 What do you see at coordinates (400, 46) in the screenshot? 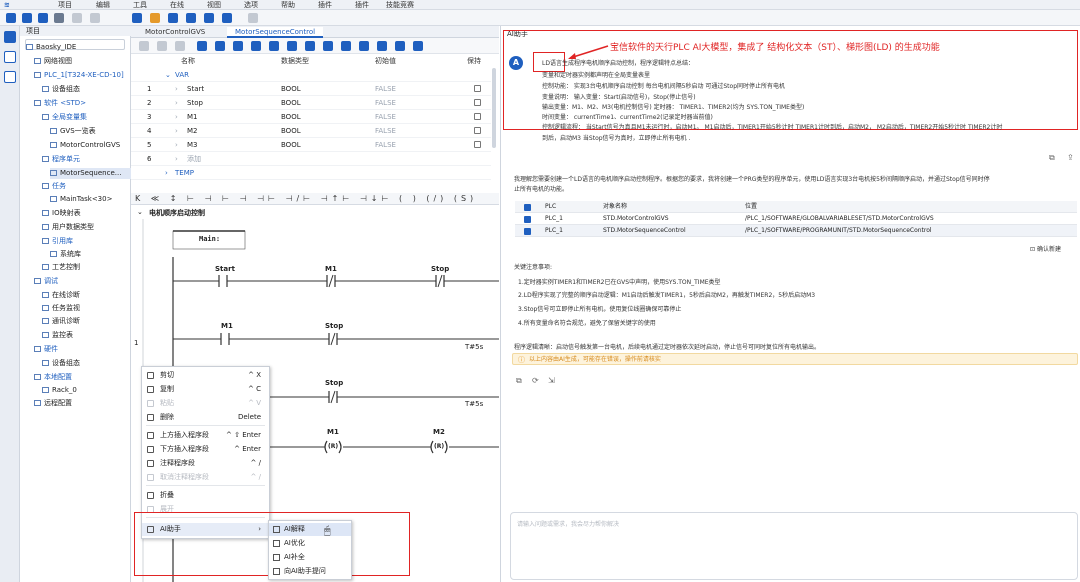
I see `expand-icon` at bounding box center [400, 46].